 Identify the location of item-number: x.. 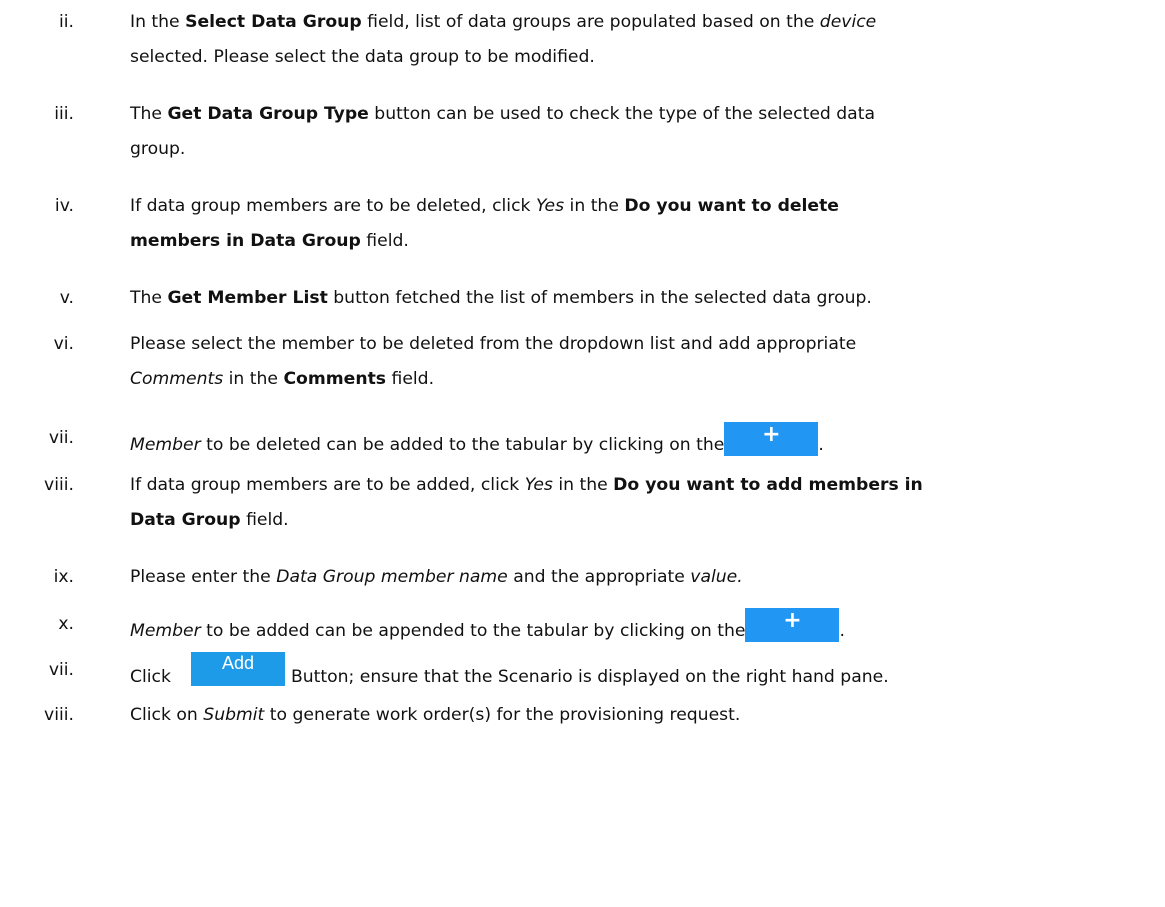
(66, 624).